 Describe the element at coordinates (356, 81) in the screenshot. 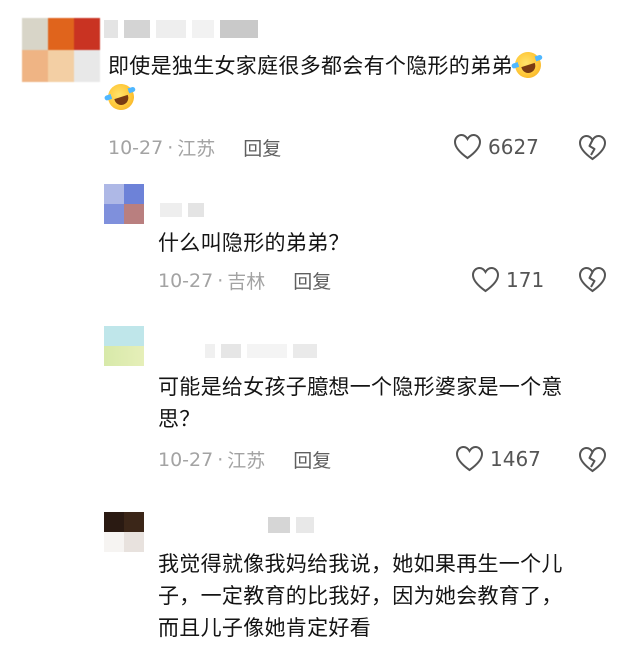

I see `comment-text: 即使是独生女家庭很多都会有个隐形的弟弟` at that location.